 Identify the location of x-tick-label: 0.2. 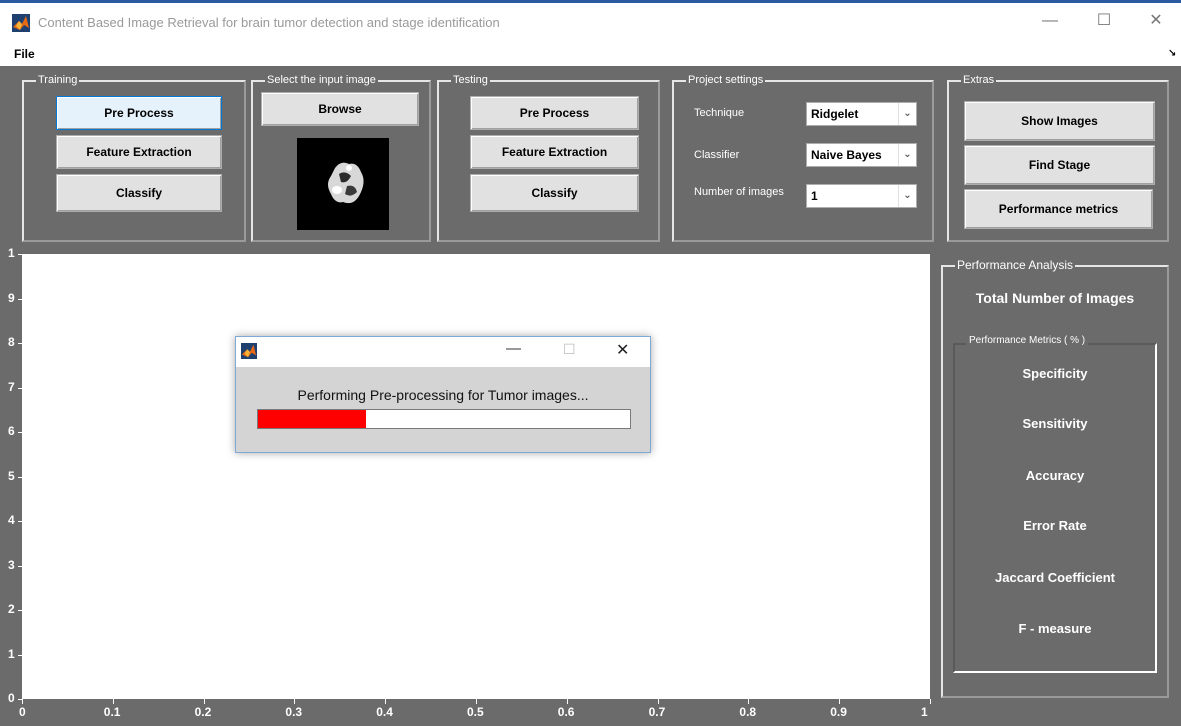
(203, 712).